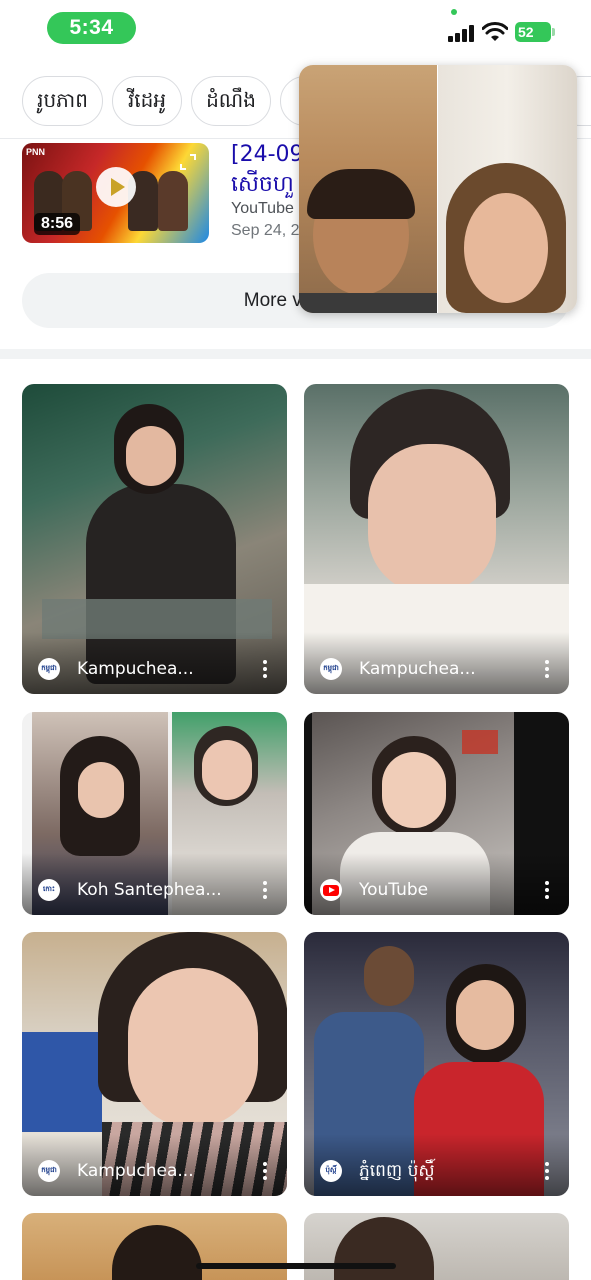  I want to click on video-duration: 8:56, so click(57, 224).